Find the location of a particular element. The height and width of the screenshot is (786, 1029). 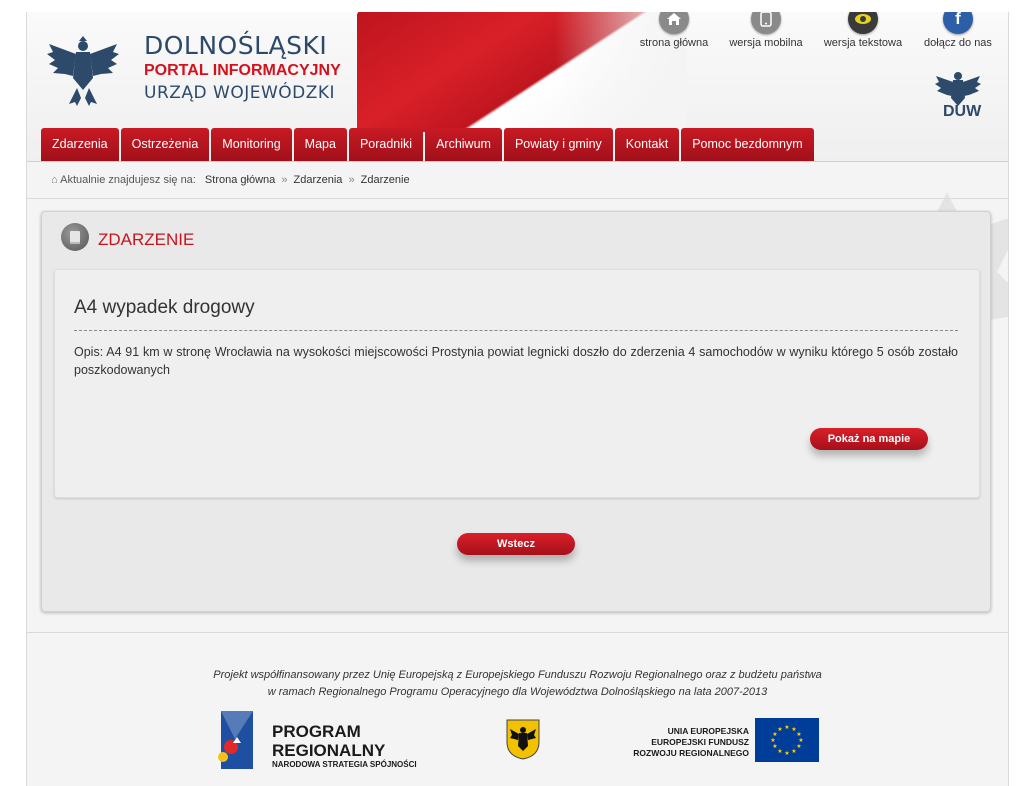

nav-tab-zdarzenia: Zdarzenia is located at coordinates (80, 144).